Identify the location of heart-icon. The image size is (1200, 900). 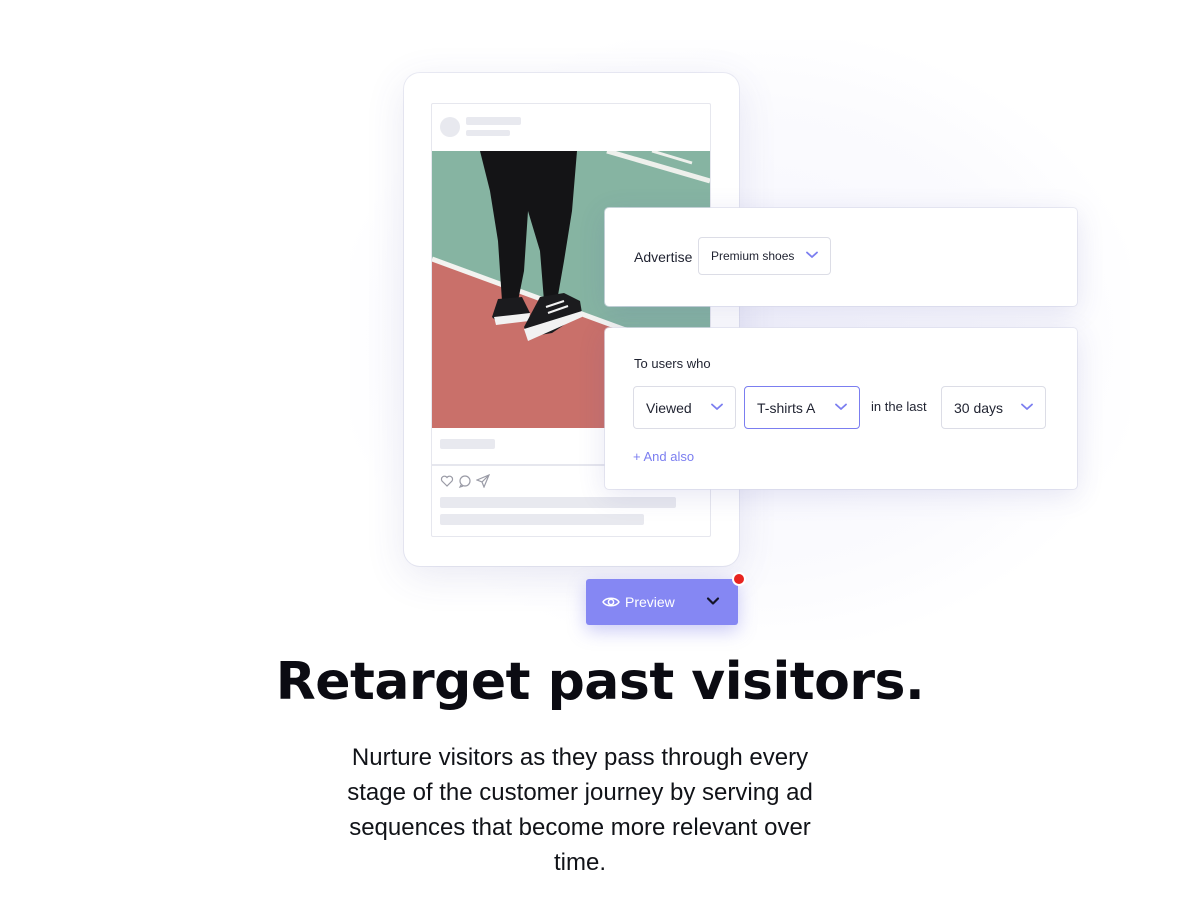
(447, 481).